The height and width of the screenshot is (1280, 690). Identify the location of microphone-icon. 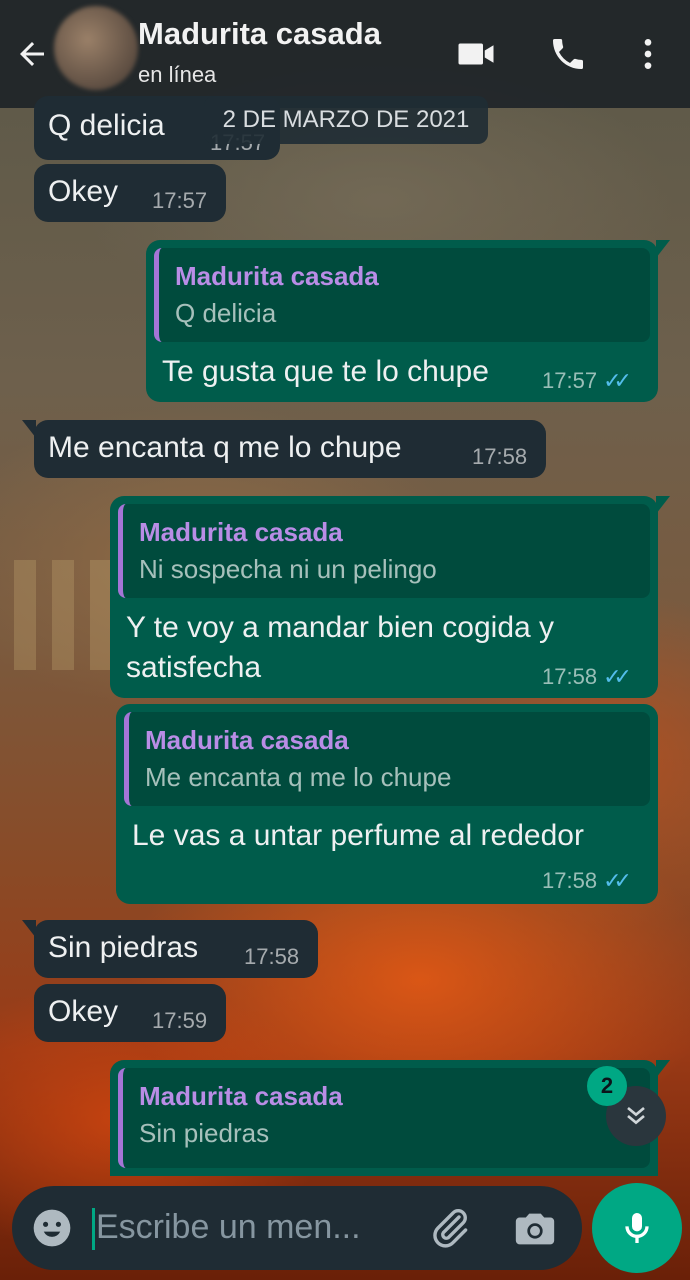
(637, 1228).